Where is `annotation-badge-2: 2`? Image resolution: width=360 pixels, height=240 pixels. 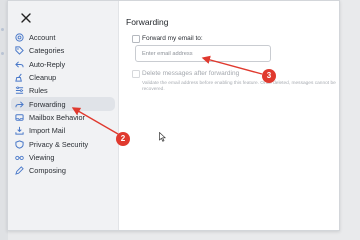 annotation-badge-2: 2 is located at coordinates (123, 139).